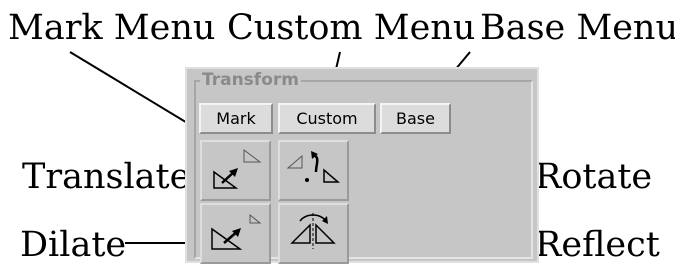 This screenshot has height=268, width=675. What do you see at coordinates (313, 231) in the screenshot?
I see `reflect-icon` at bounding box center [313, 231].